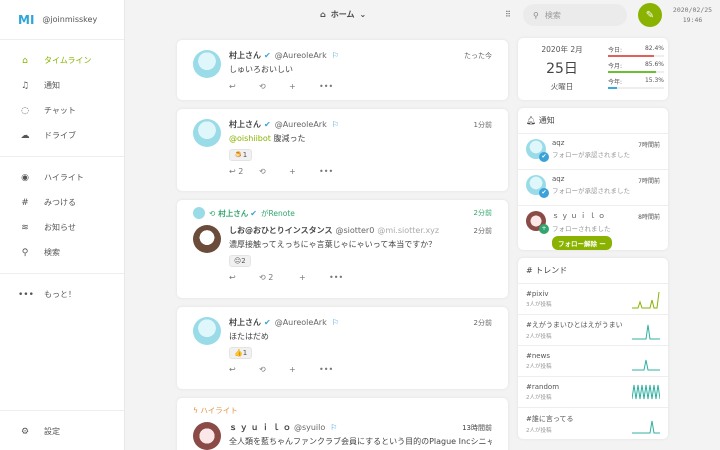 The height and width of the screenshot is (450, 720). What do you see at coordinates (363, 14) in the screenshot?
I see `chevron-down-icon: ⌄` at bounding box center [363, 14].